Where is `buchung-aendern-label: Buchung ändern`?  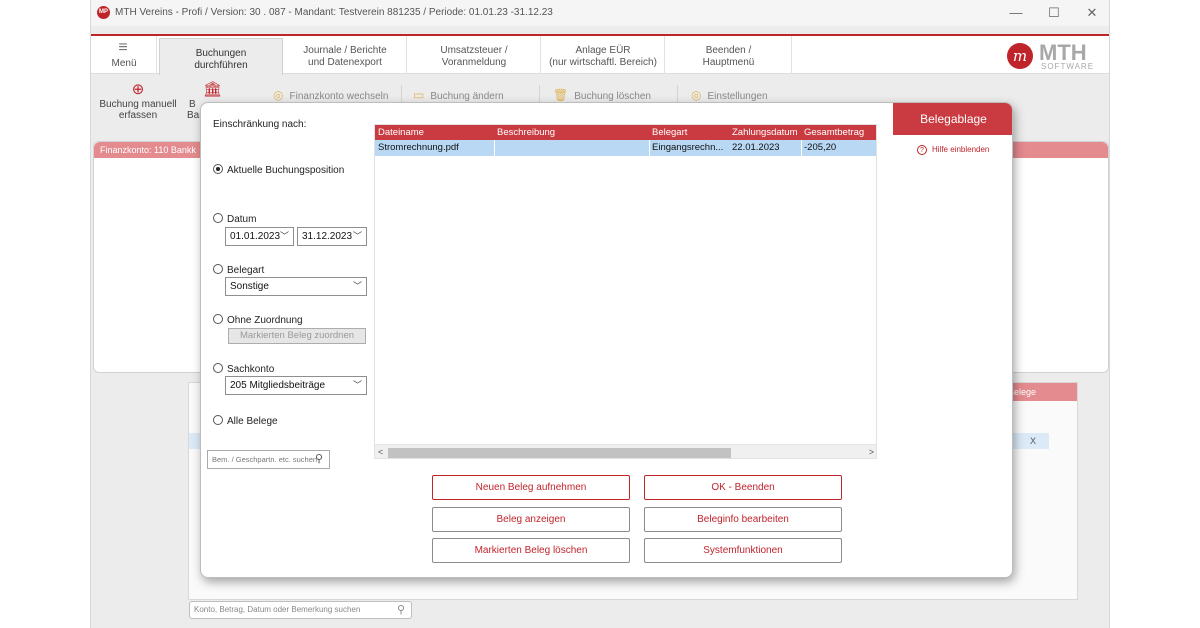
buchung-aendern-label: Buchung ändern is located at coordinates (467, 96).